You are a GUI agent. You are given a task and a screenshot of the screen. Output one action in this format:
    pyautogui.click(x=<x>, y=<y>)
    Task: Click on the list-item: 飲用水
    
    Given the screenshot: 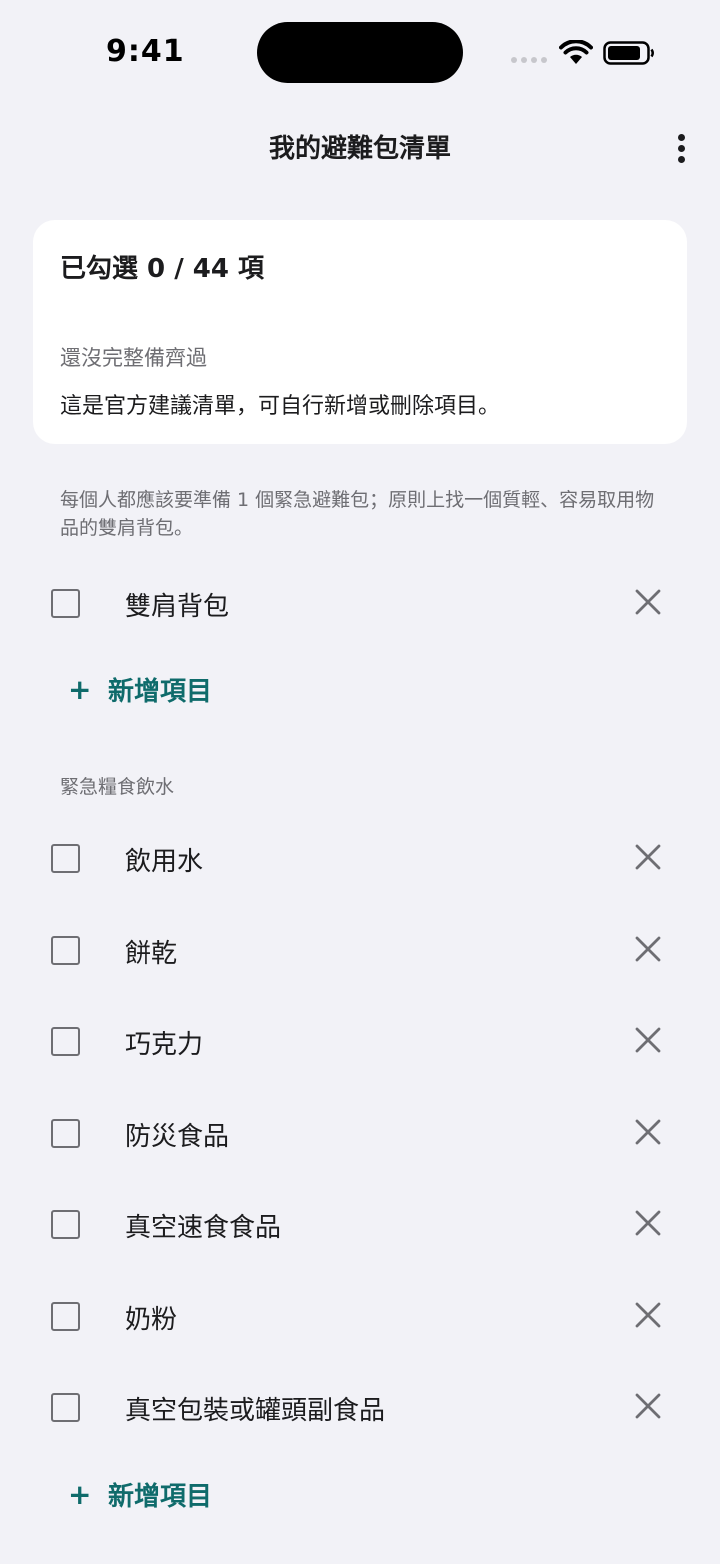 What is the action you would take?
    pyautogui.click(x=360, y=859)
    